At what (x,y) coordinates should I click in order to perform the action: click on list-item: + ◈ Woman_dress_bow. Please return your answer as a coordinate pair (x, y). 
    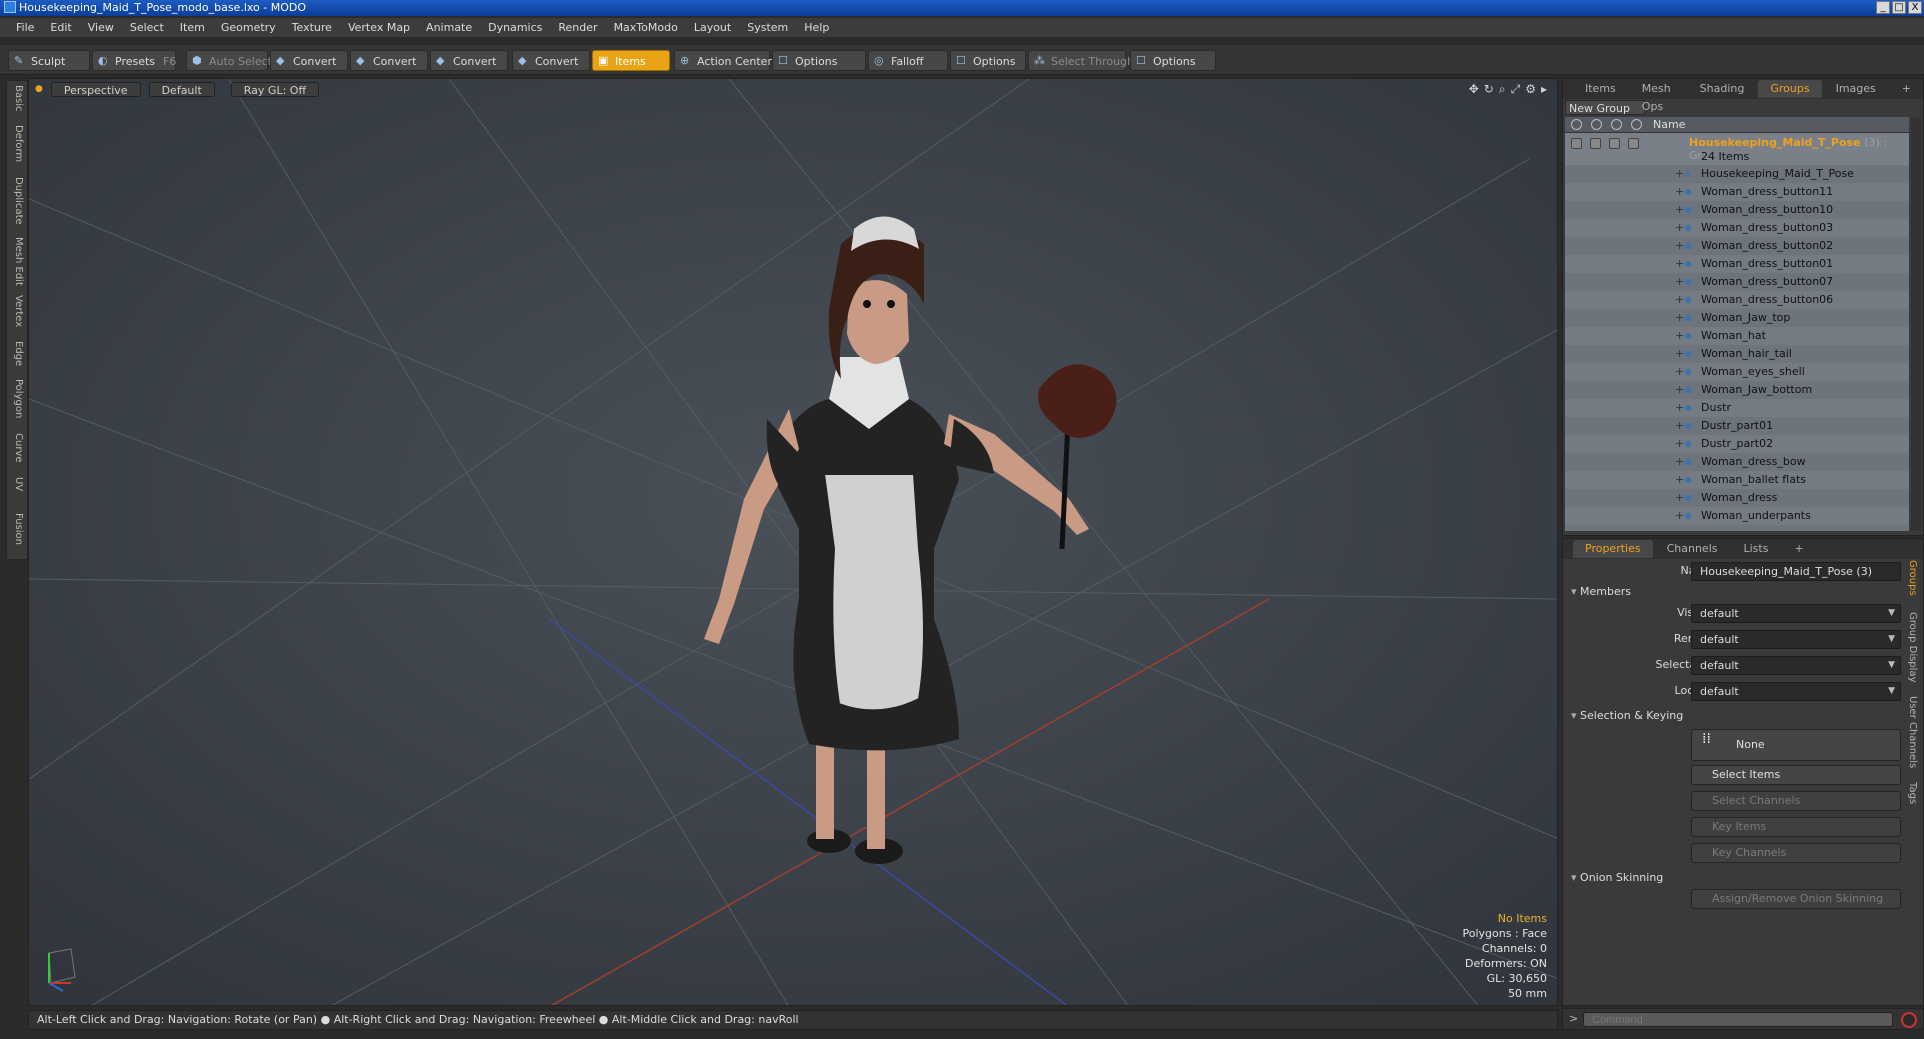
    Looking at the image, I should click on (1737, 462).